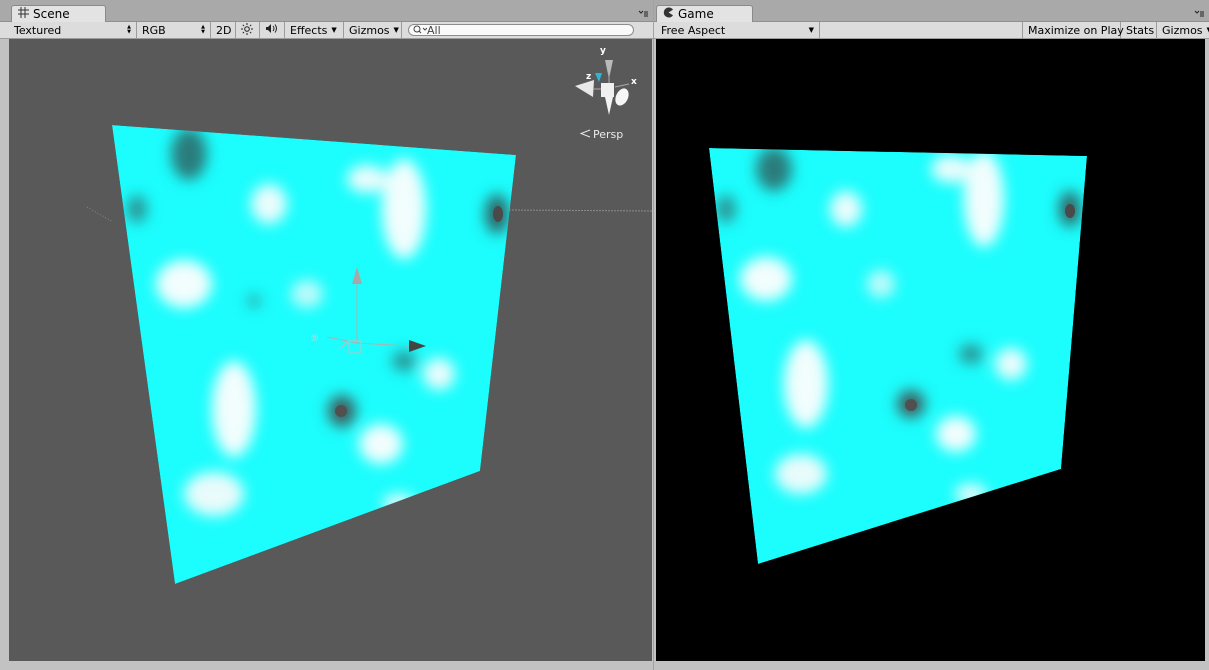  Describe the element at coordinates (73, 30) in the screenshot. I see `draw-mode-dropdown: Textured ▲ ▼` at that location.